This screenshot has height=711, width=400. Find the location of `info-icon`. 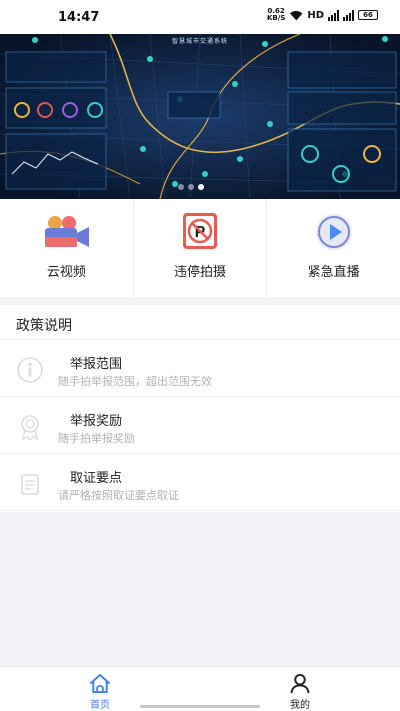

info-icon is located at coordinates (30, 370).